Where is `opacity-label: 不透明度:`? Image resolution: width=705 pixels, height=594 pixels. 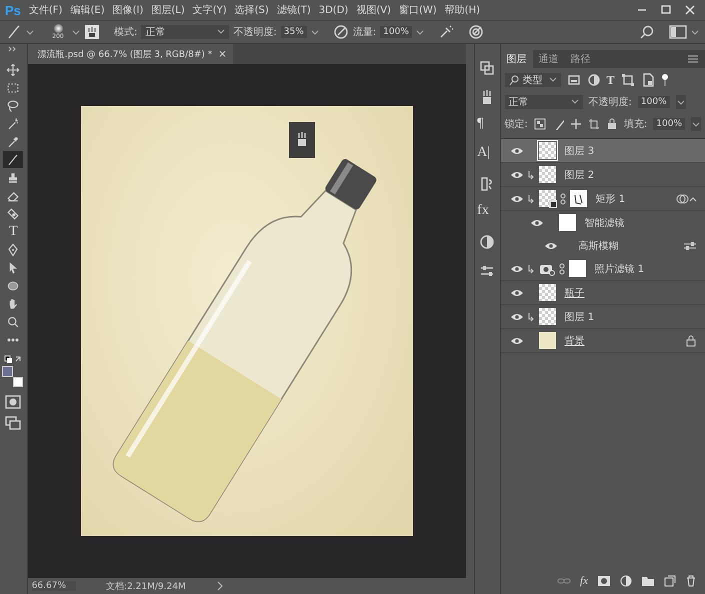 opacity-label: 不透明度: is located at coordinates (255, 32).